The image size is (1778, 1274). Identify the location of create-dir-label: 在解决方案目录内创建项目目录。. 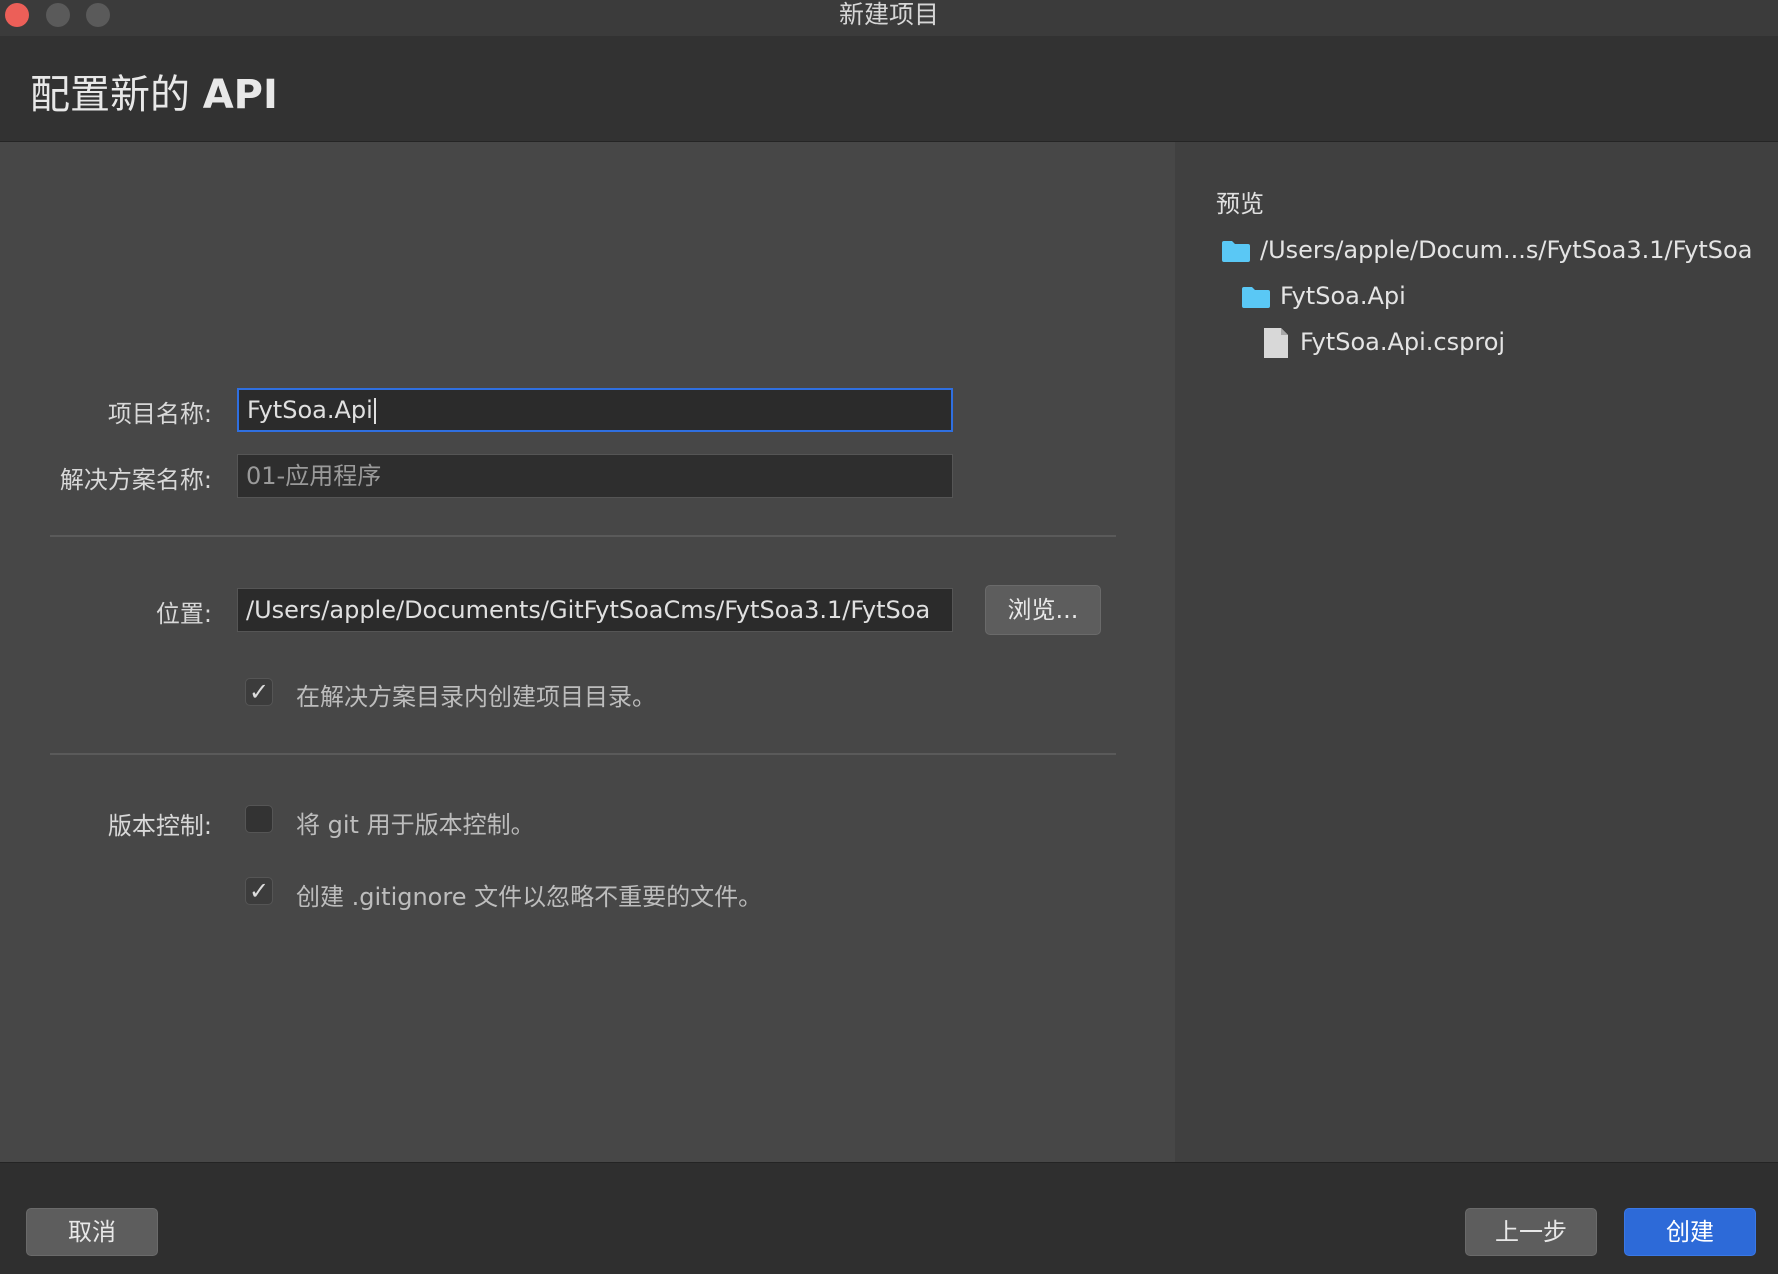
(476, 697).